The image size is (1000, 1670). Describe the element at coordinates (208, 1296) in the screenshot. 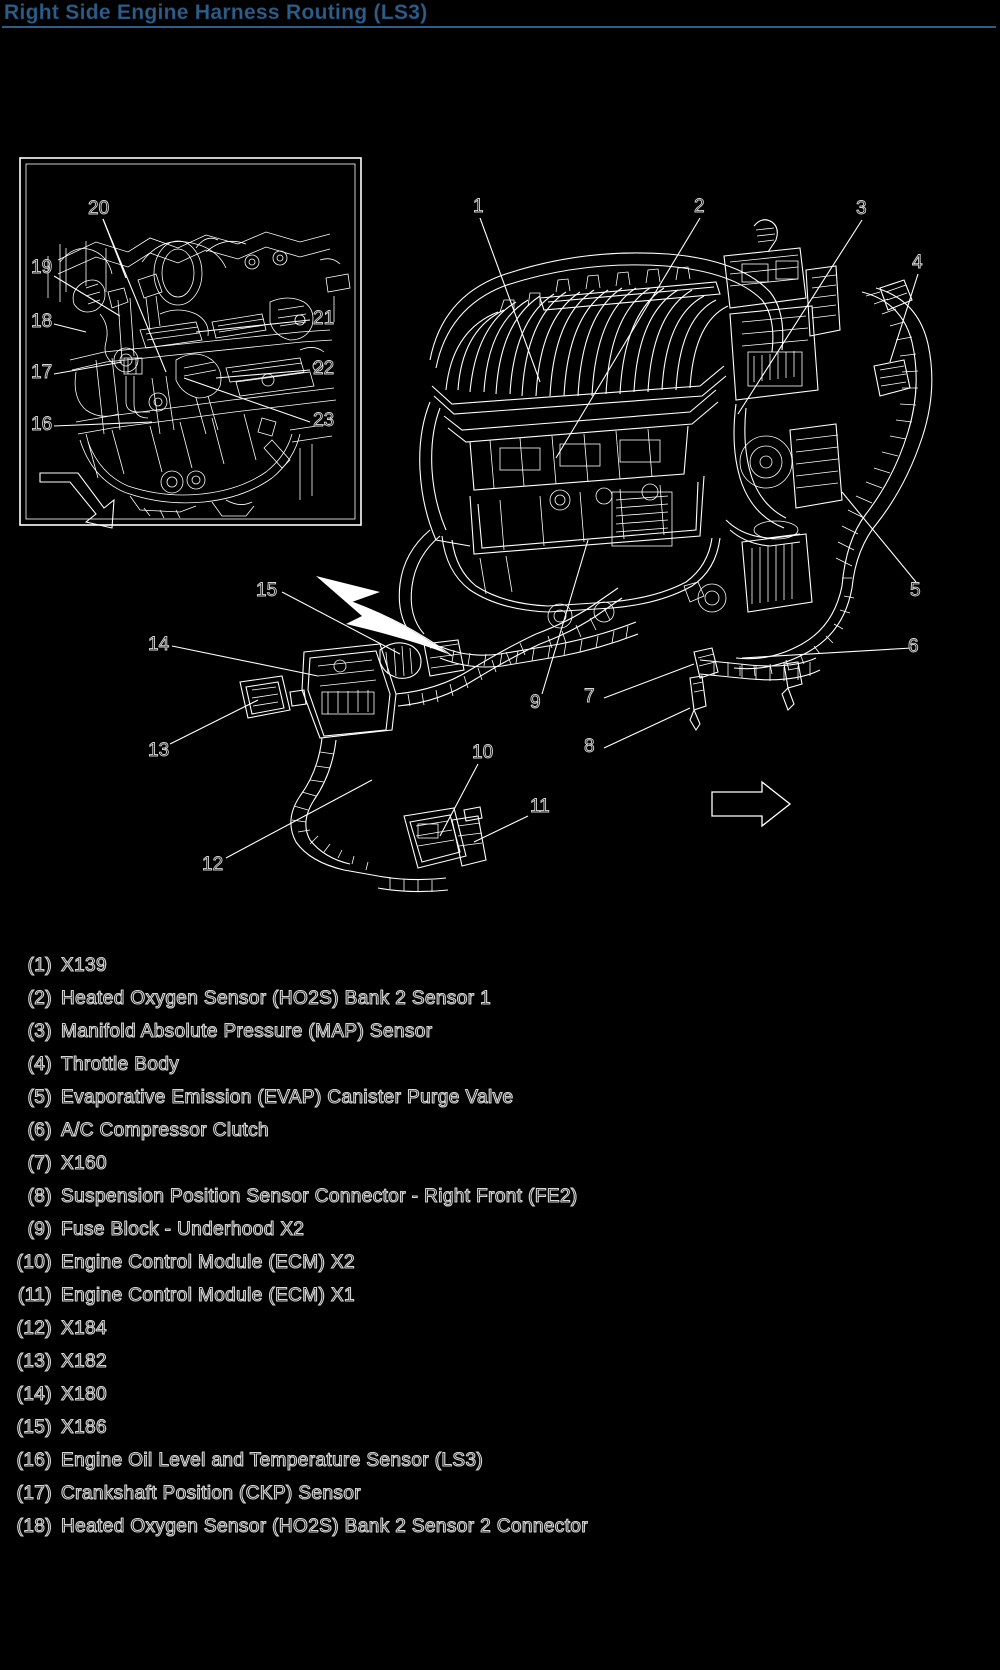

I see `legend-label: Engine Control Module (ECM) X1` at that location.